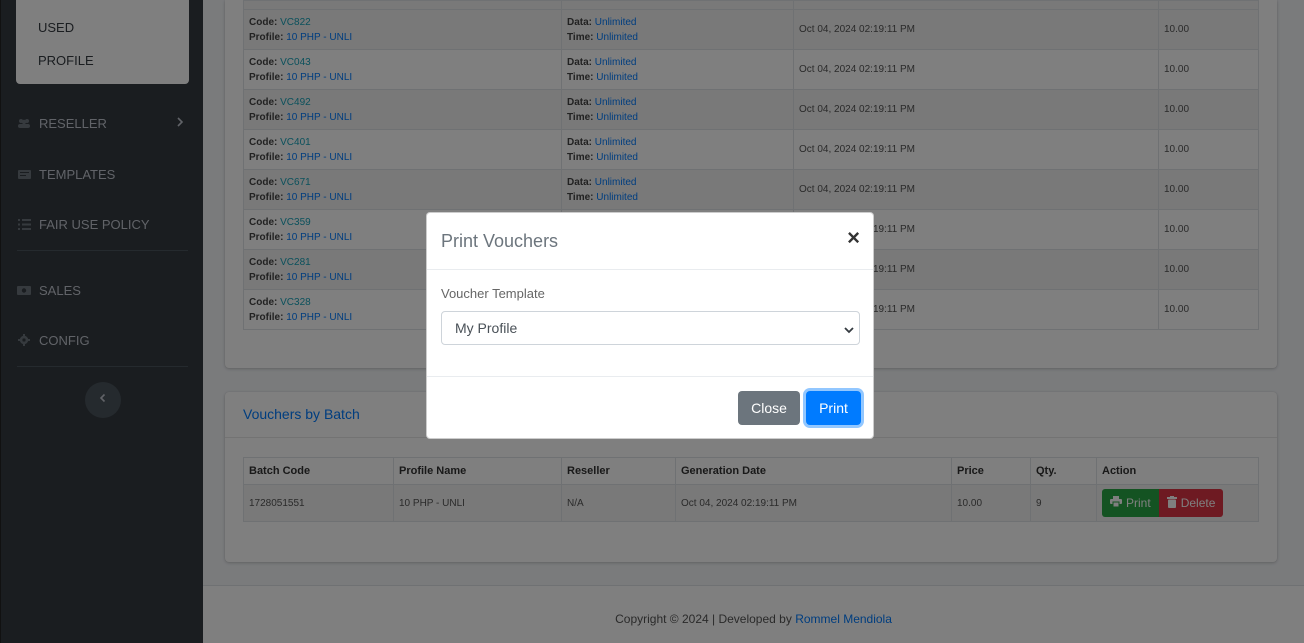 Image resolution: width=1304 pixels, height=643 pixels. Describe the element at coordinates (500, 241) in the screenshot. I see `modal-title: Print Vouchers` at that location.